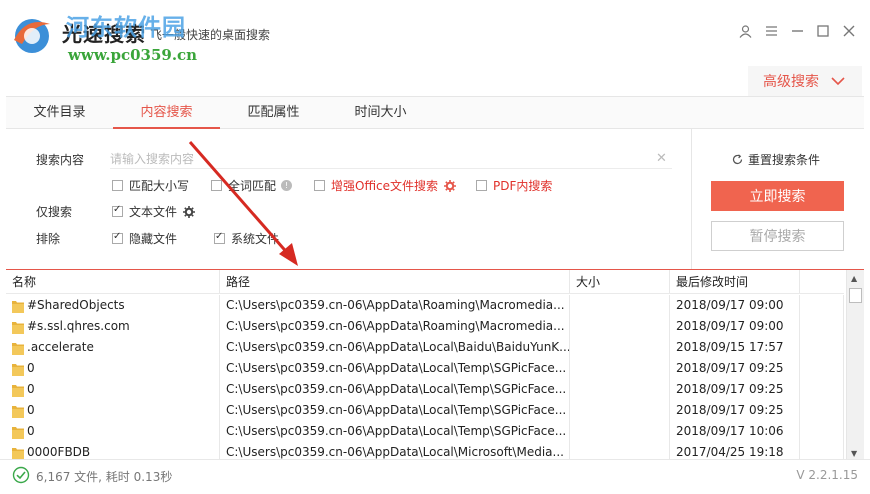 The image size is (870, 494). Describe the element at coordinates (849, 31) in the screenshot. I see `close-icon` at that location.